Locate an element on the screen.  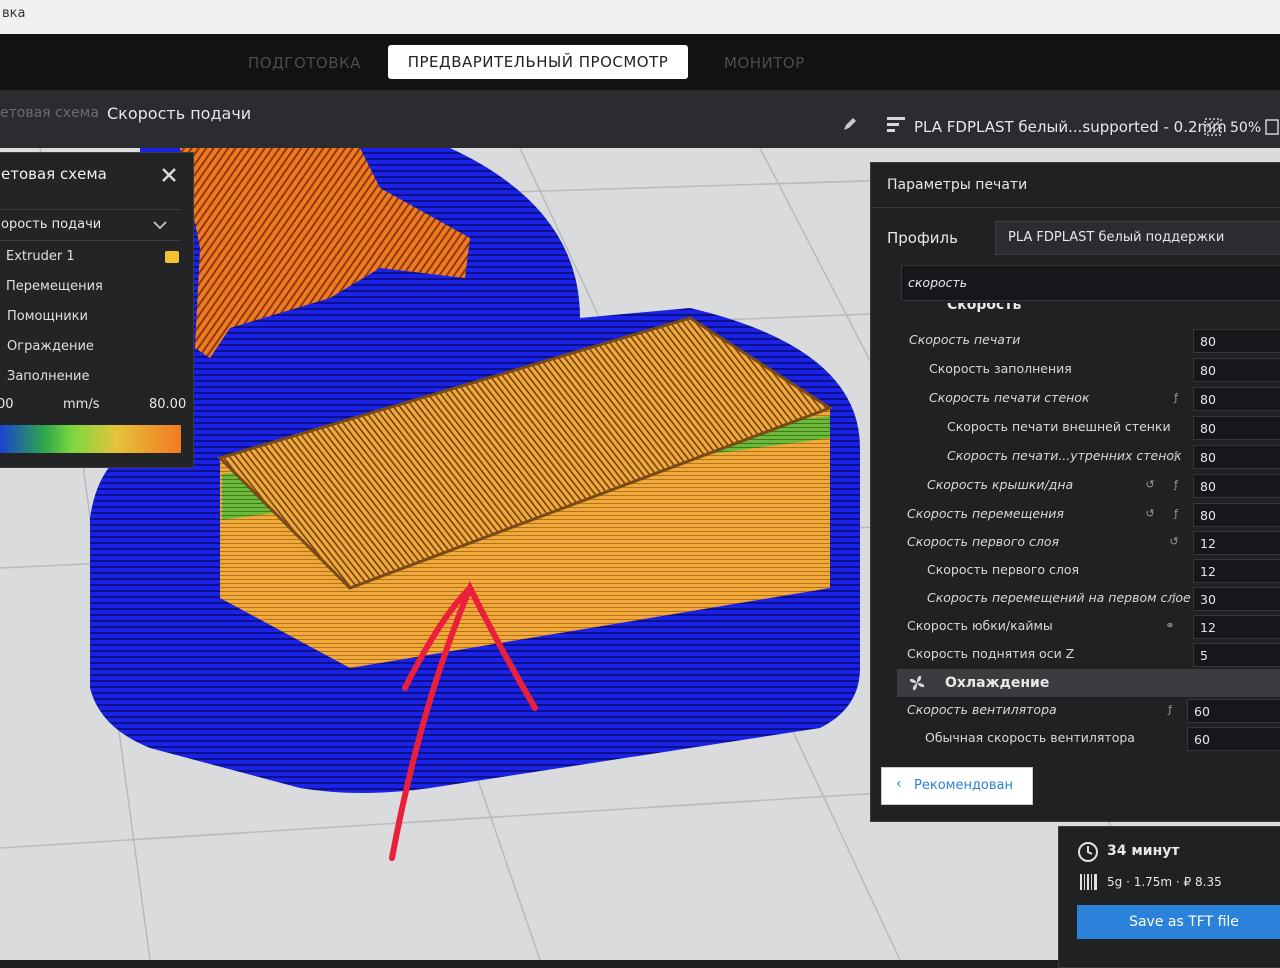
support-icon is located at coordinates (1272, 127).